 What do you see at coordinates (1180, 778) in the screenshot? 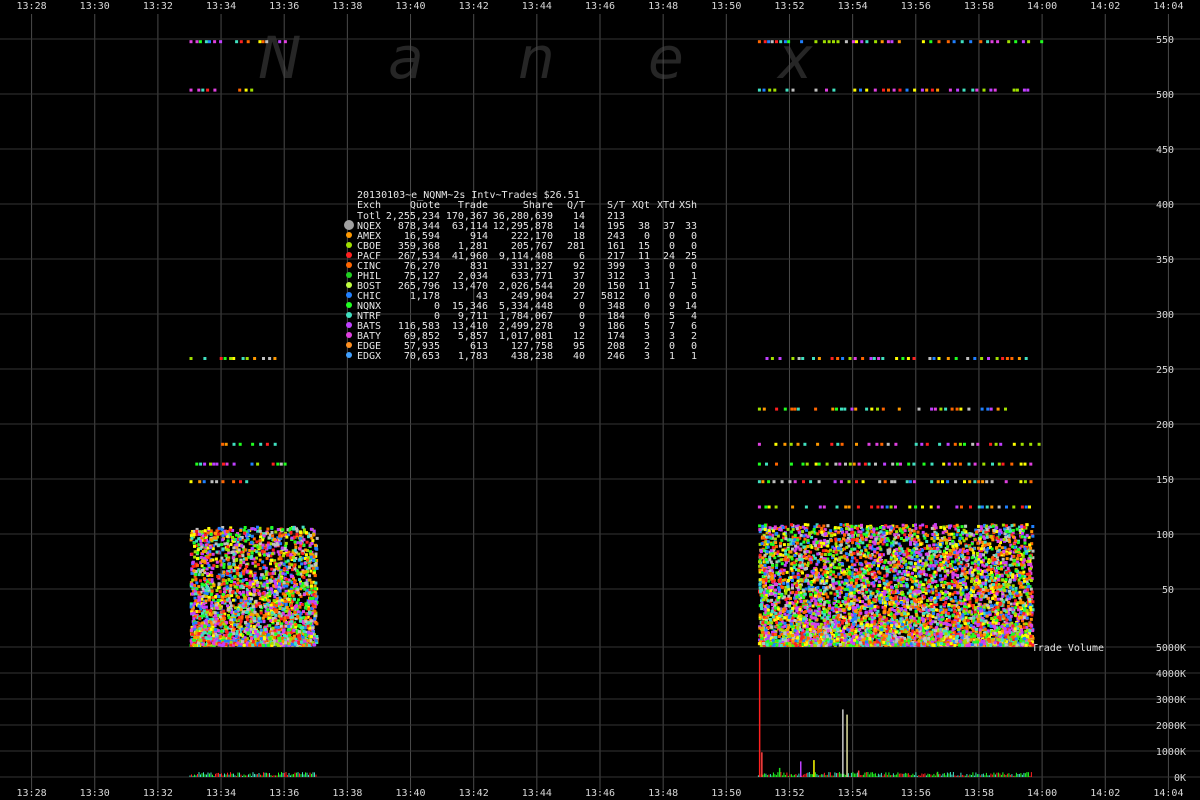
I see `volume-tick-label: 0K` at bounding box center [1180, 778].